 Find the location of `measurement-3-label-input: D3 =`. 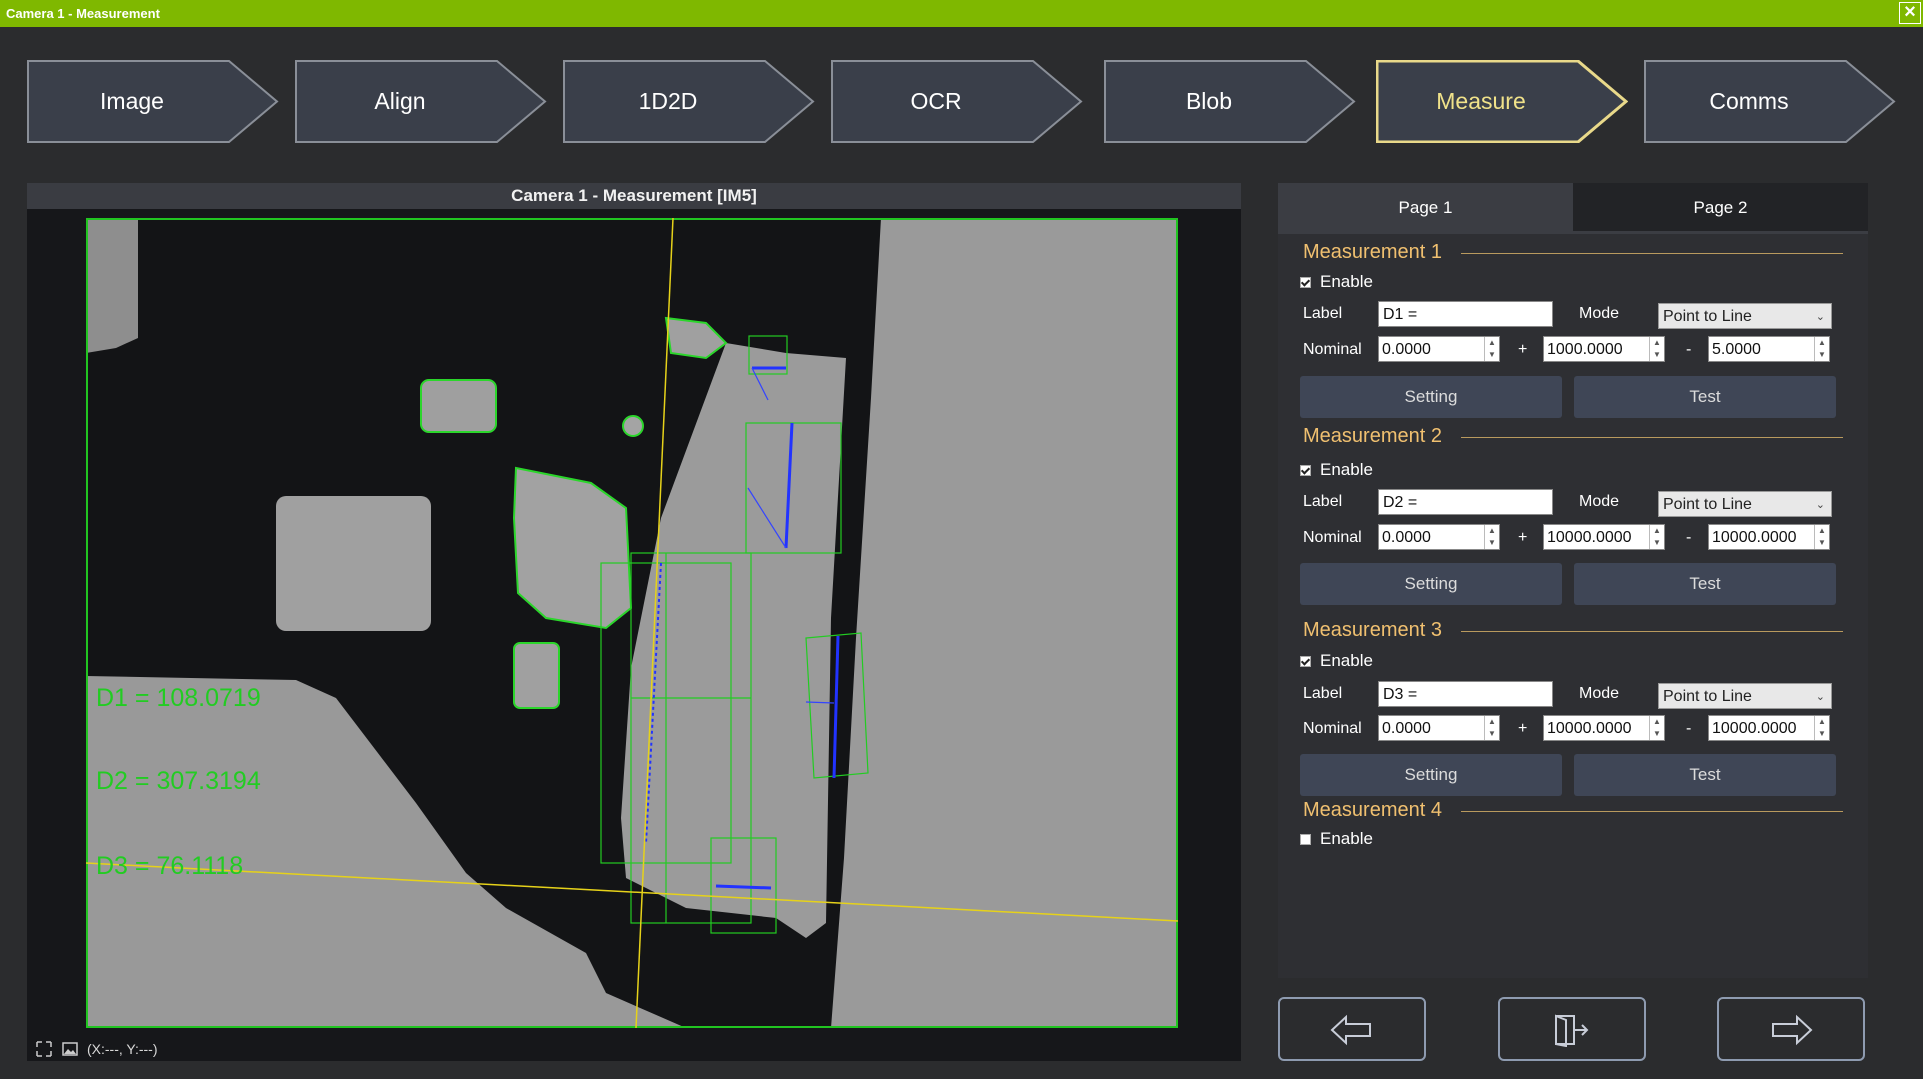

measurement-3-label-input: D3 = is located at coordinates (1465, 694).